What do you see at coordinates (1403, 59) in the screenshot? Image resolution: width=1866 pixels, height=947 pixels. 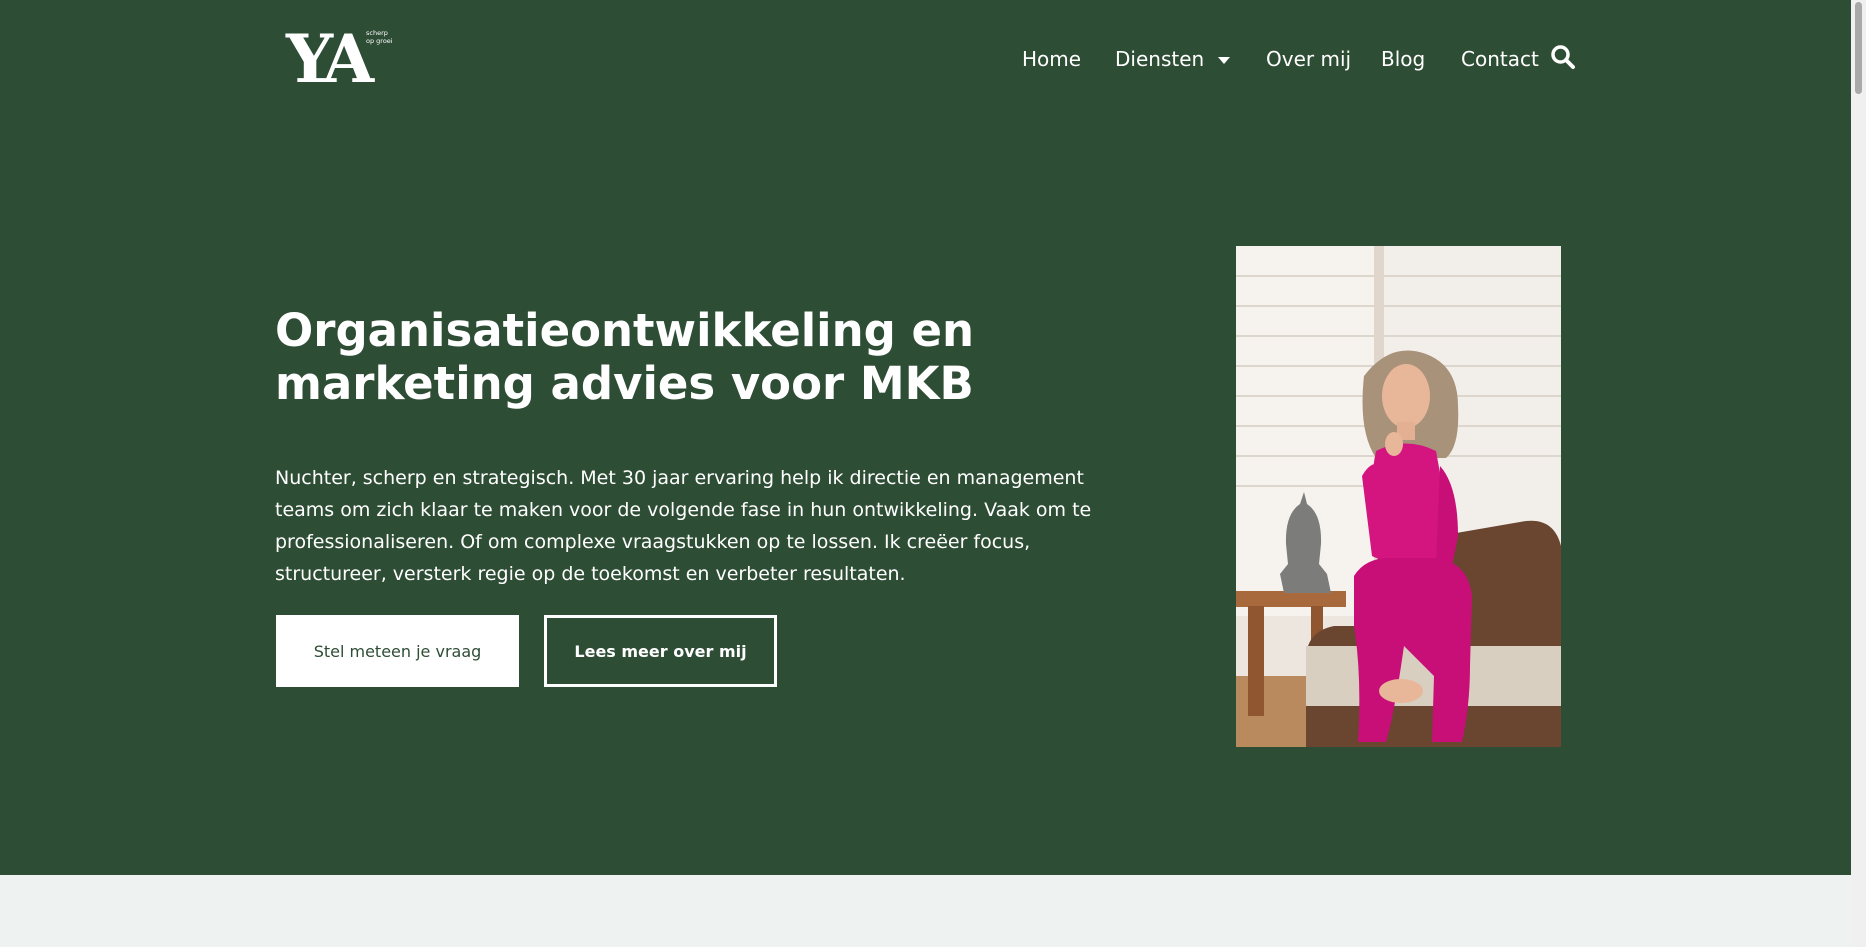 I see `nav-item-blog: Blog` at bounding box center [1403, 59].